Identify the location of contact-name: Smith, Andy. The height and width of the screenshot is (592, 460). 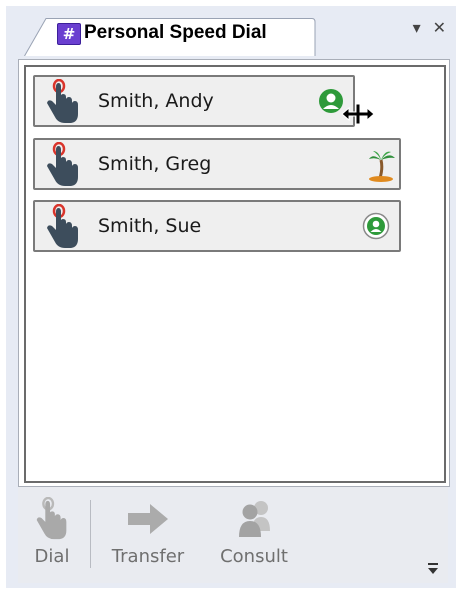
(156, 101).